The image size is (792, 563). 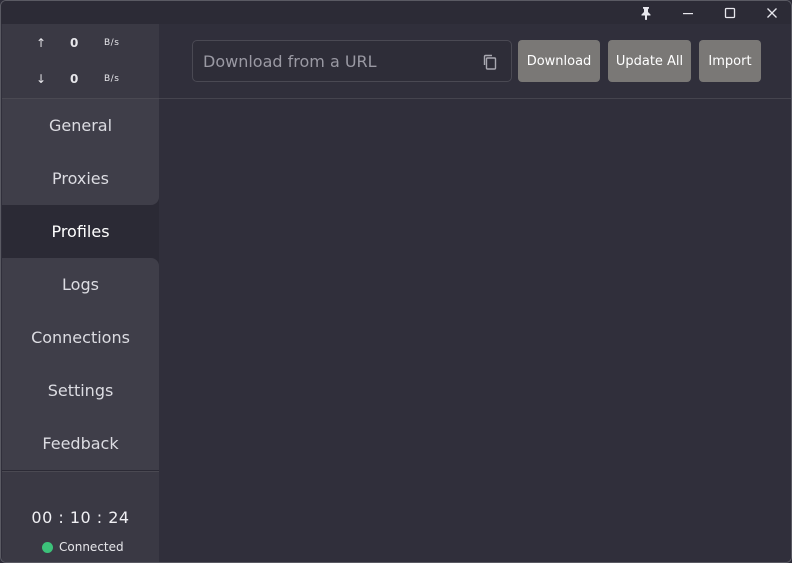 What do you see at coordinates (80, 178) in the screenshot?
I see `sidebar-item-proxies: Proxies` at bounding box center [80, 178].